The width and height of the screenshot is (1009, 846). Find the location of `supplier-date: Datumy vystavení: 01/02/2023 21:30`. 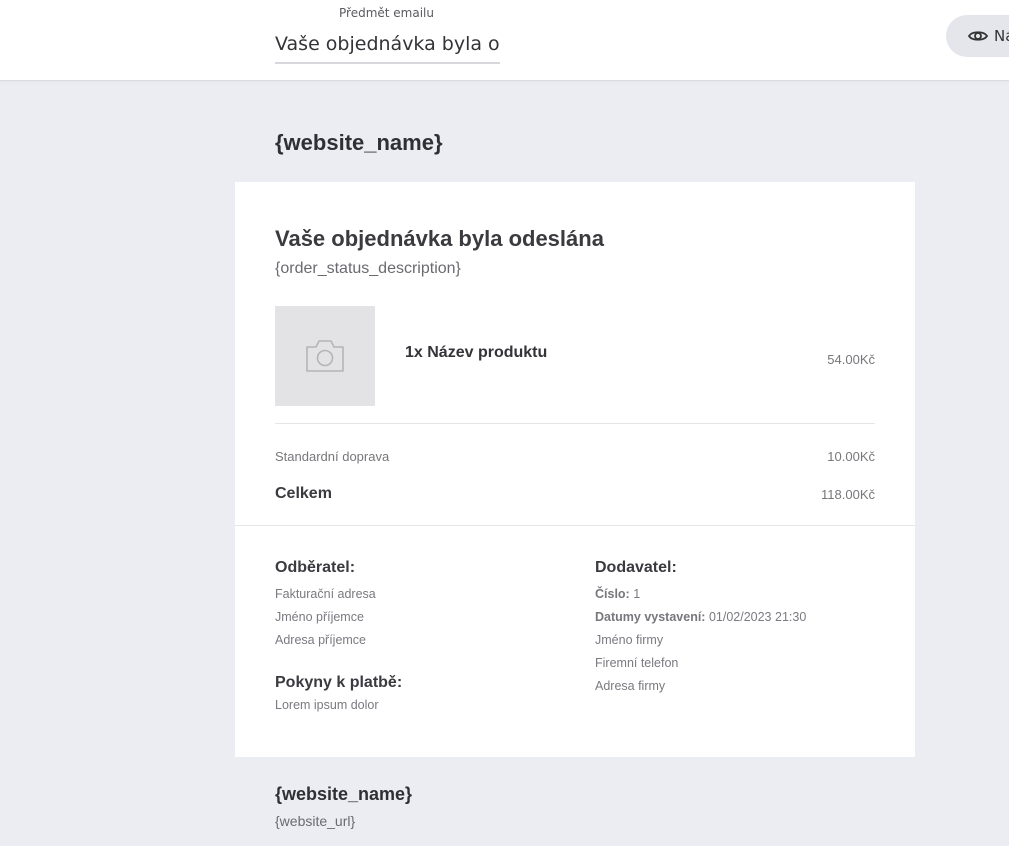

supplier-date: Datumy vystavení: 01/02/2023 21:30 is located at coordinates (700, 617).